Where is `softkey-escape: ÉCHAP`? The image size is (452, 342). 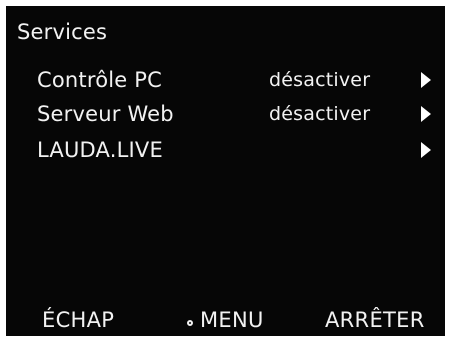 softkey-escape: ÉCHAP is located at coordinates (78, 320).